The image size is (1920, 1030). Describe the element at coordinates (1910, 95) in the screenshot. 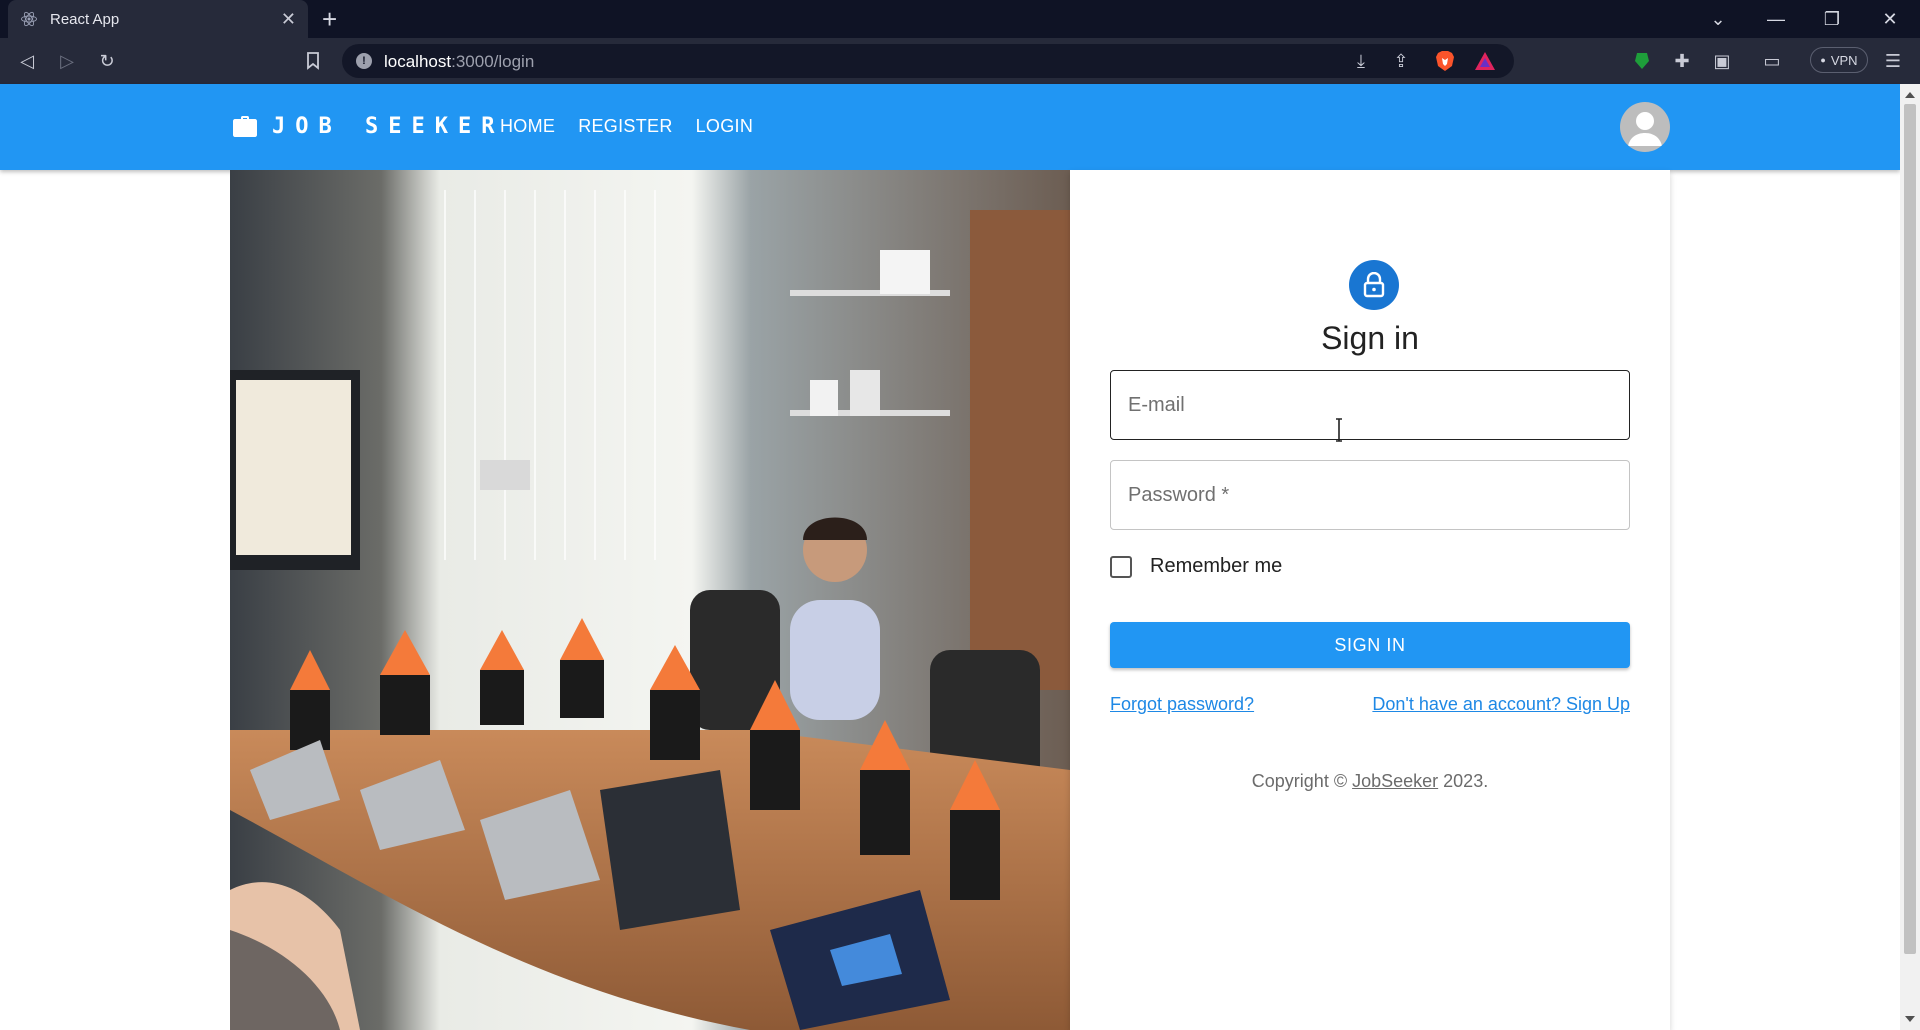

I see `scroll-up-arrow` at that location.